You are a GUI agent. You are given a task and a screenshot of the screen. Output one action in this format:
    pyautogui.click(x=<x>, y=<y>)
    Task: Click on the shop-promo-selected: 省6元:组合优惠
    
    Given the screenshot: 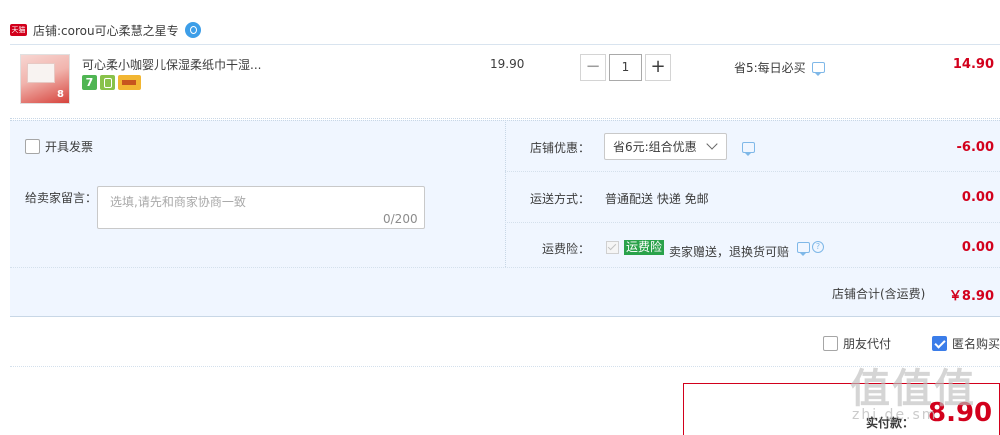 What is the action you would take?
    pyautogui.click(x=655, y=147)
    